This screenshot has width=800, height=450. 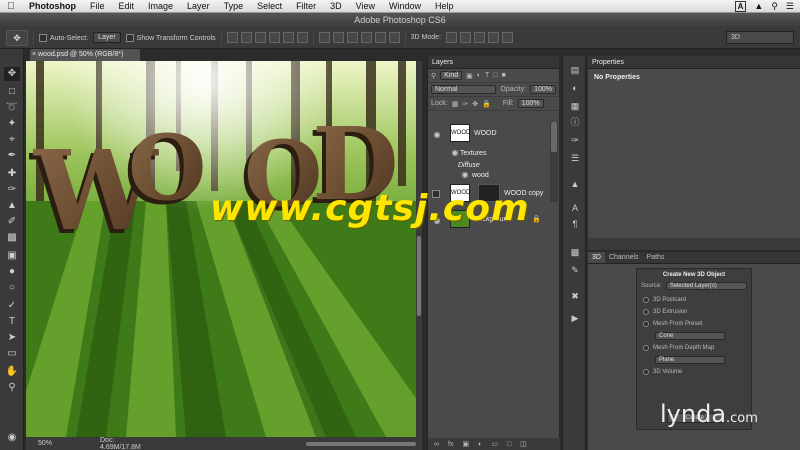 I want to click on layers-comp-icon: ▩, so click(x=575, y=252).